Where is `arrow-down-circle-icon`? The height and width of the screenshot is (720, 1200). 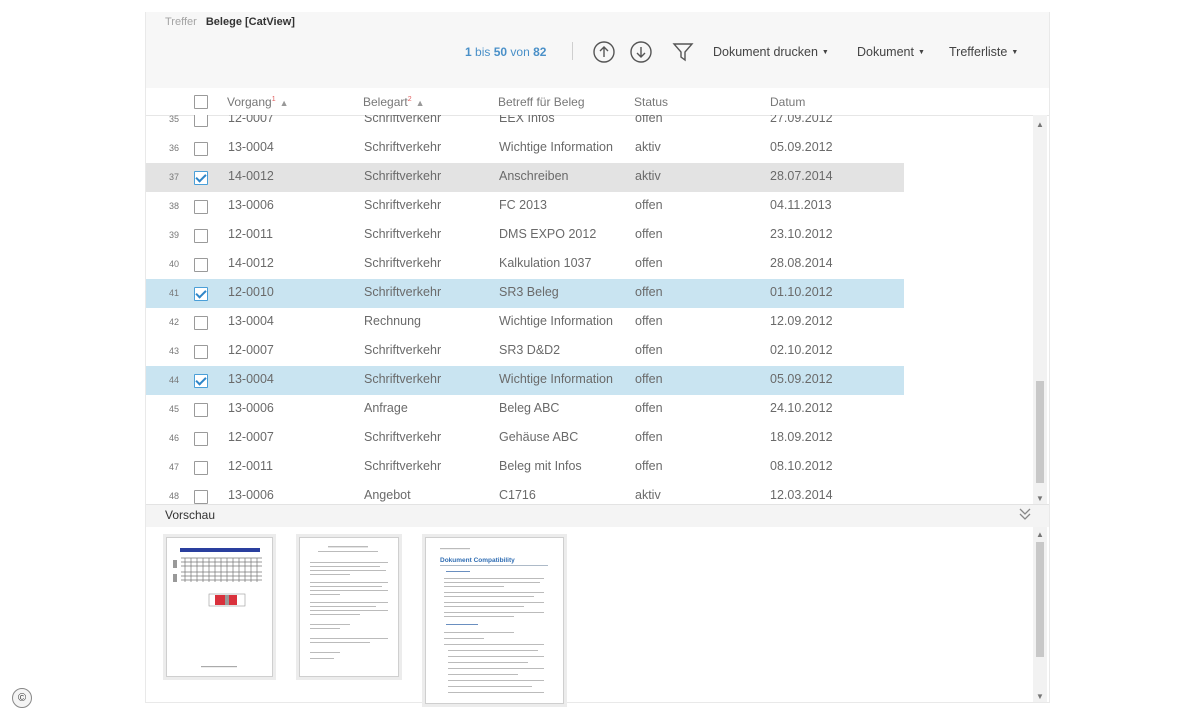
arrow-down-circle-icon is located at coordinates (641, 52).